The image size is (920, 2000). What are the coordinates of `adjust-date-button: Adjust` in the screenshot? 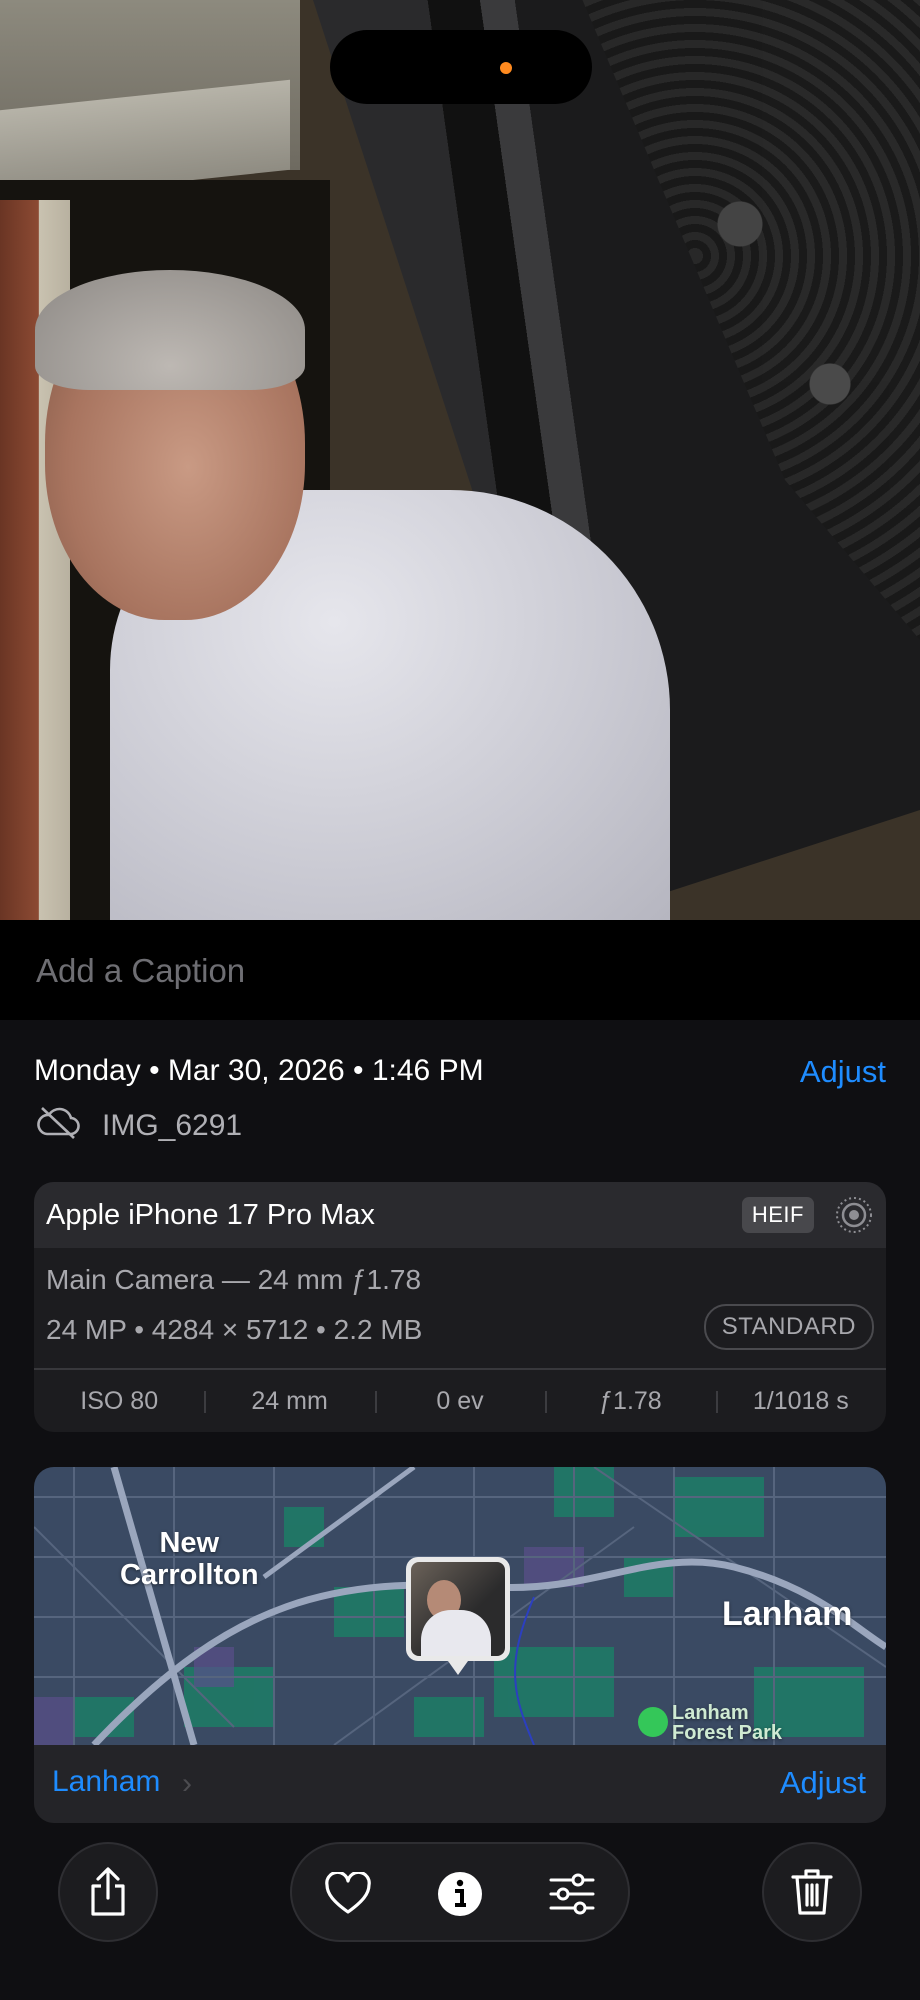 It's located at (843, 1072).